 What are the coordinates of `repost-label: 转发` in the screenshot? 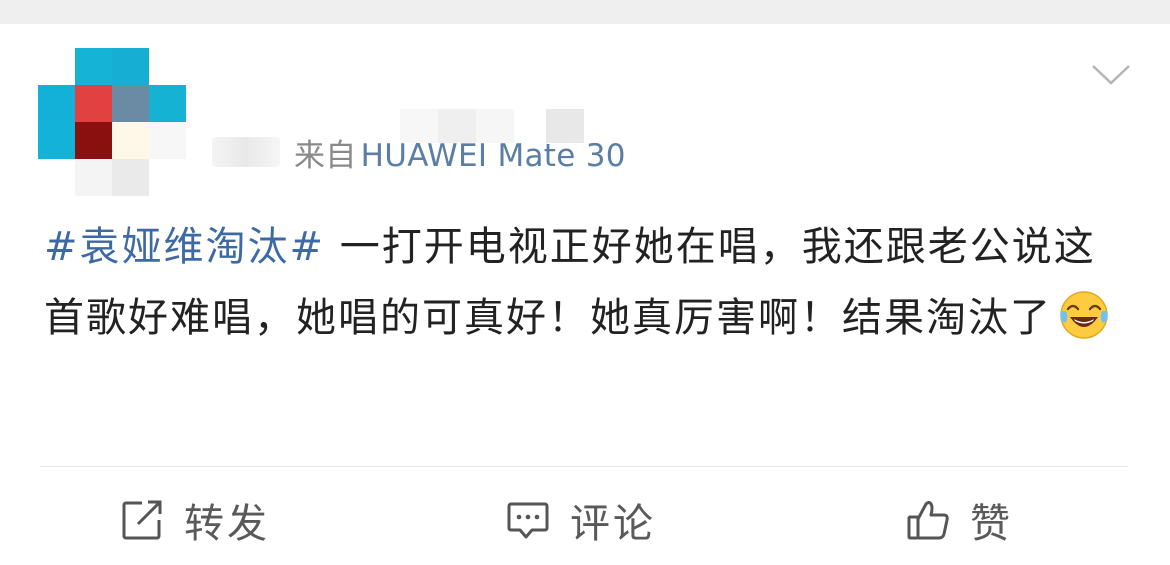 It's located at (227, 524).